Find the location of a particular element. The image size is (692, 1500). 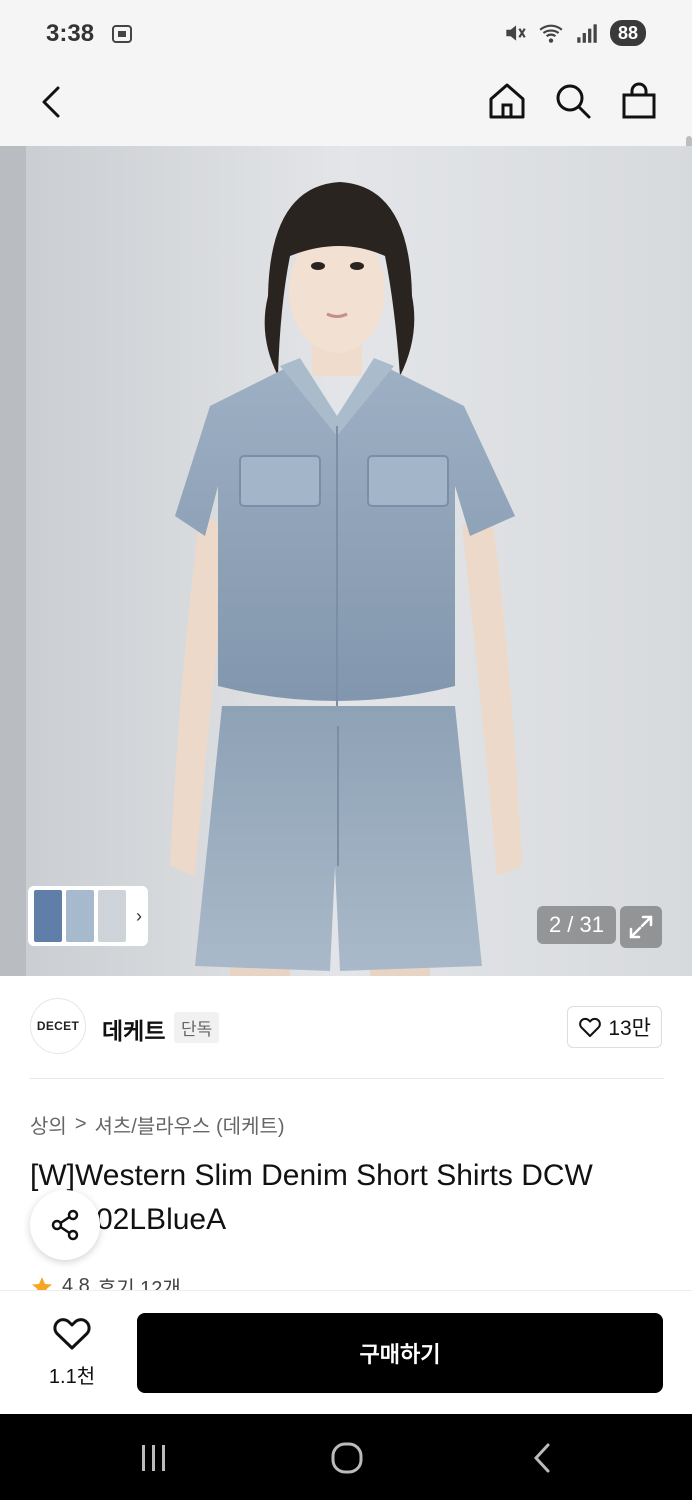

cart-button is located at coordinates (639, 101).